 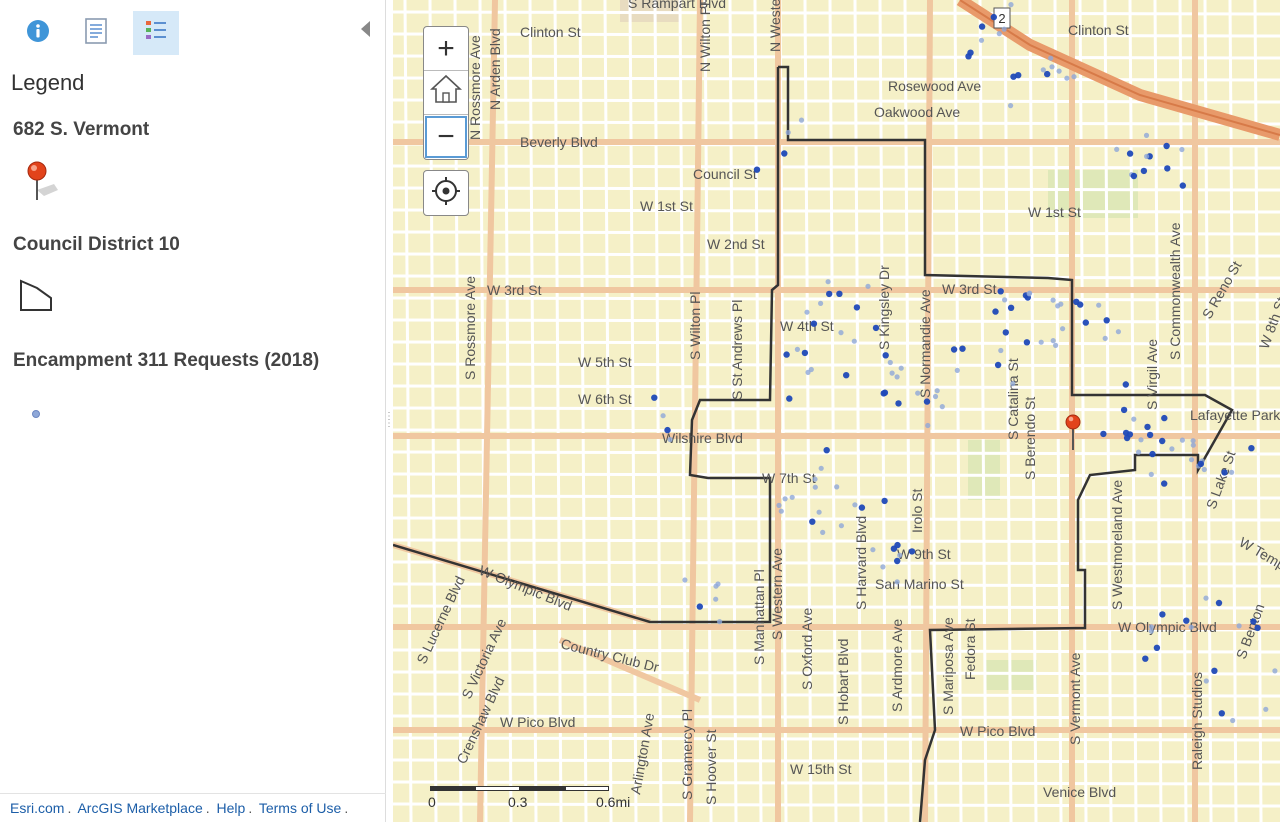 What do you see at coordinates (156, 33) in the screenshot?
I see `tab-legend` at bounding box center [156, 33].